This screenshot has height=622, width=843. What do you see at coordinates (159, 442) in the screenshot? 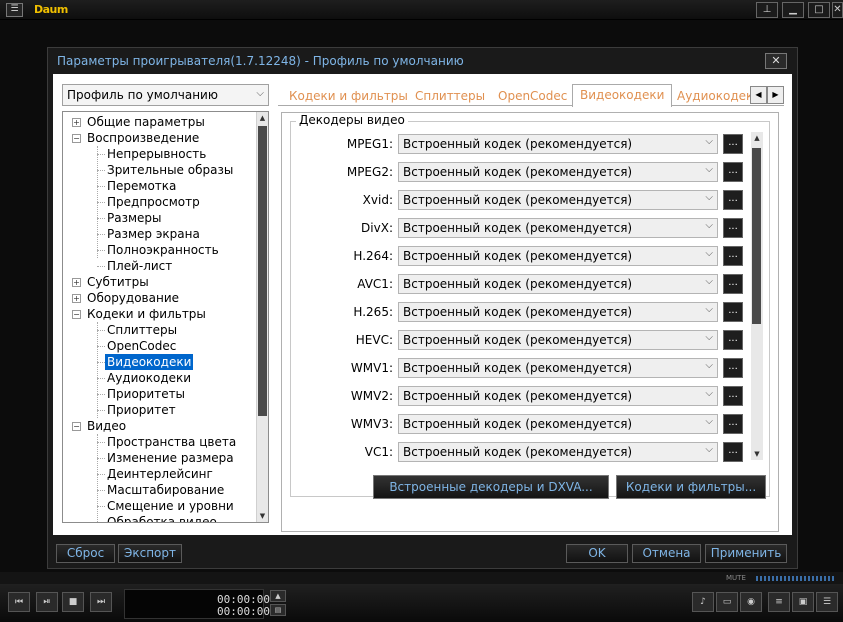
I see `tree-item: Пространства цвета` at bounding box center [159, 442].